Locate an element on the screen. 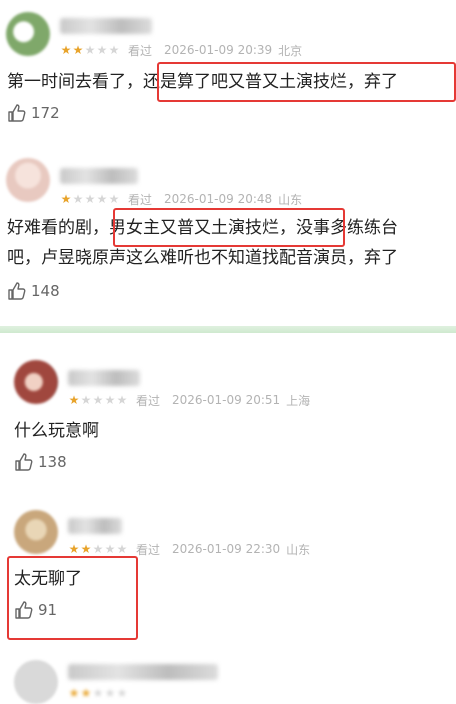 Image resolution: width=456 pixels, height=704 pixels. username is located at coordinates (143, 672).